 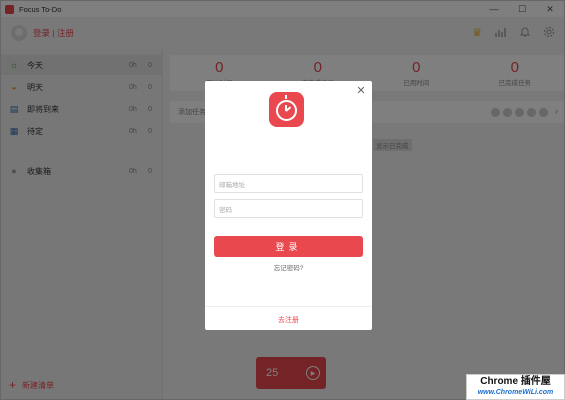 I want to click on email-field: 邮箱地址, so click(x=288, y=183).